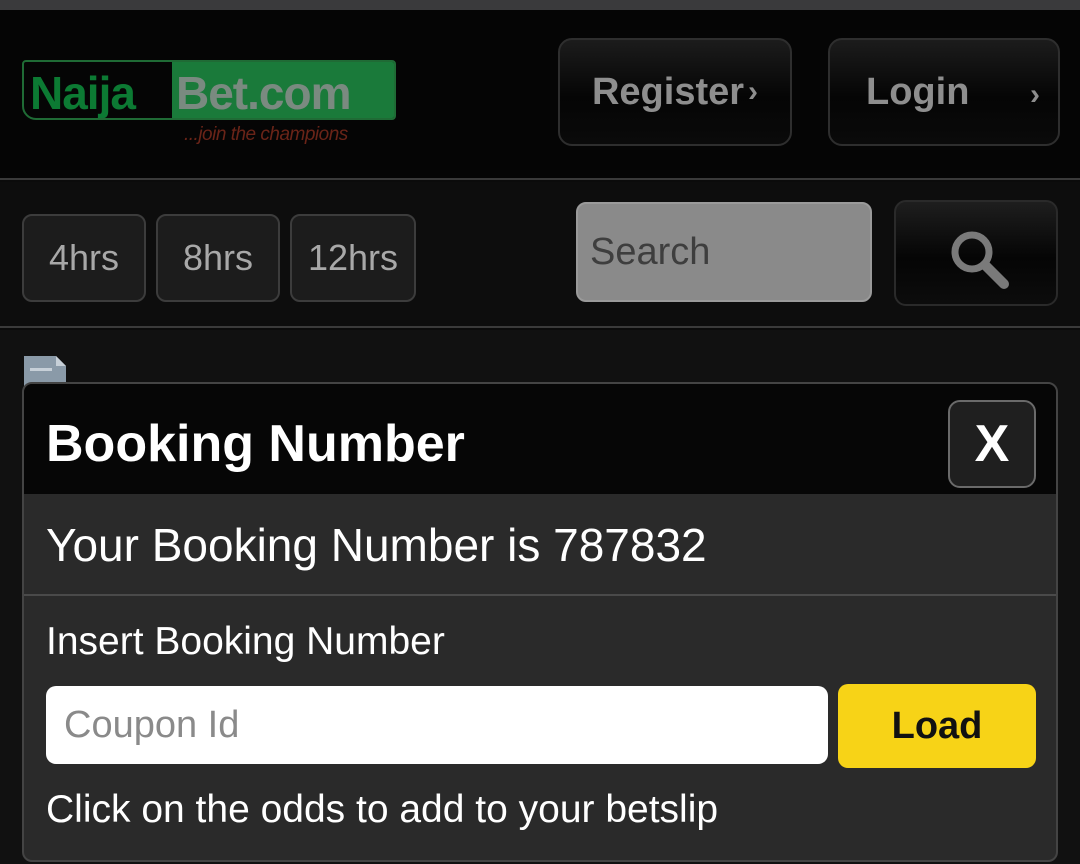  Describe the element at coordinates (263, 93) in the screenshot. I see `logo-text-bet: Bet.com` at that location.